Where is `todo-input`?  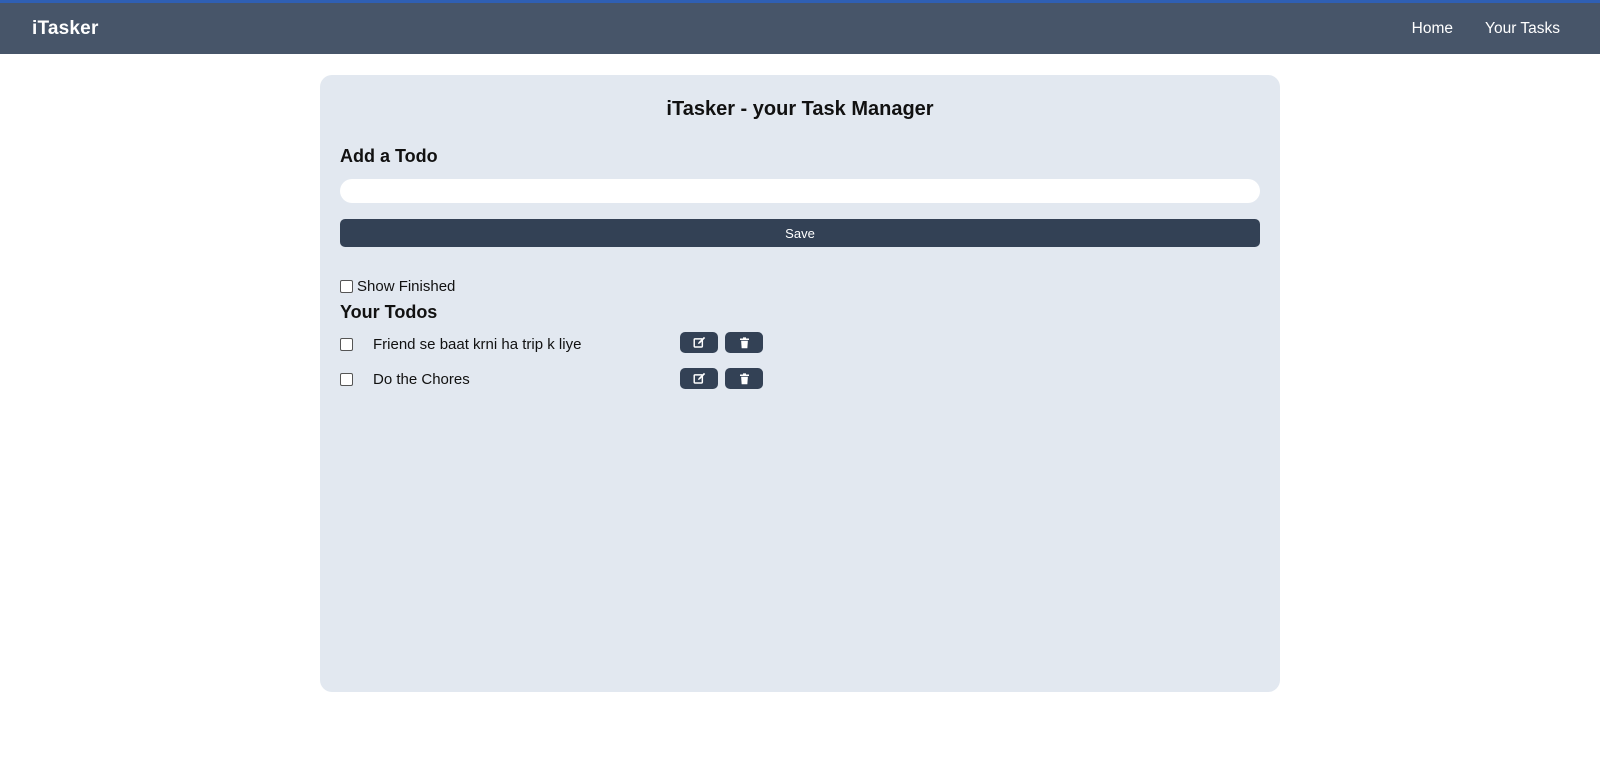
todo-input is located at coordinates (800, 191).